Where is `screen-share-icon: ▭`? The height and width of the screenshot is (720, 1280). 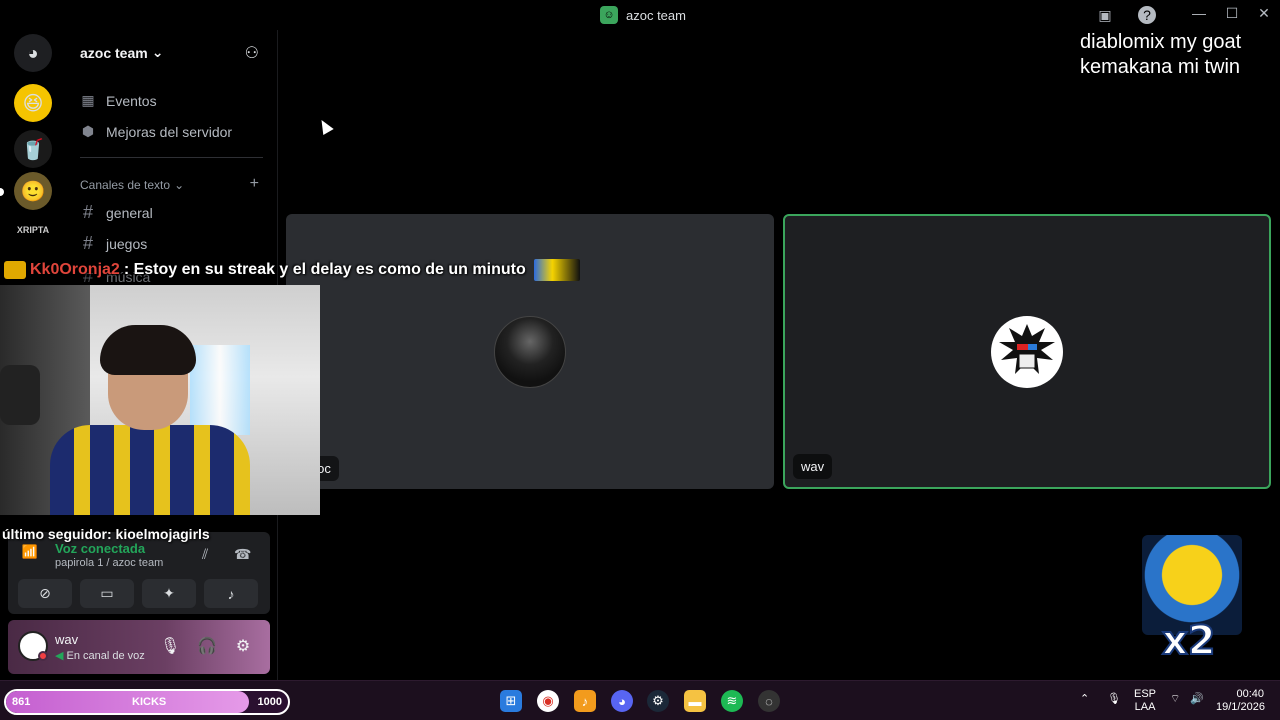 screen-share-icon: ▭ is located at coordinates (107, 593).